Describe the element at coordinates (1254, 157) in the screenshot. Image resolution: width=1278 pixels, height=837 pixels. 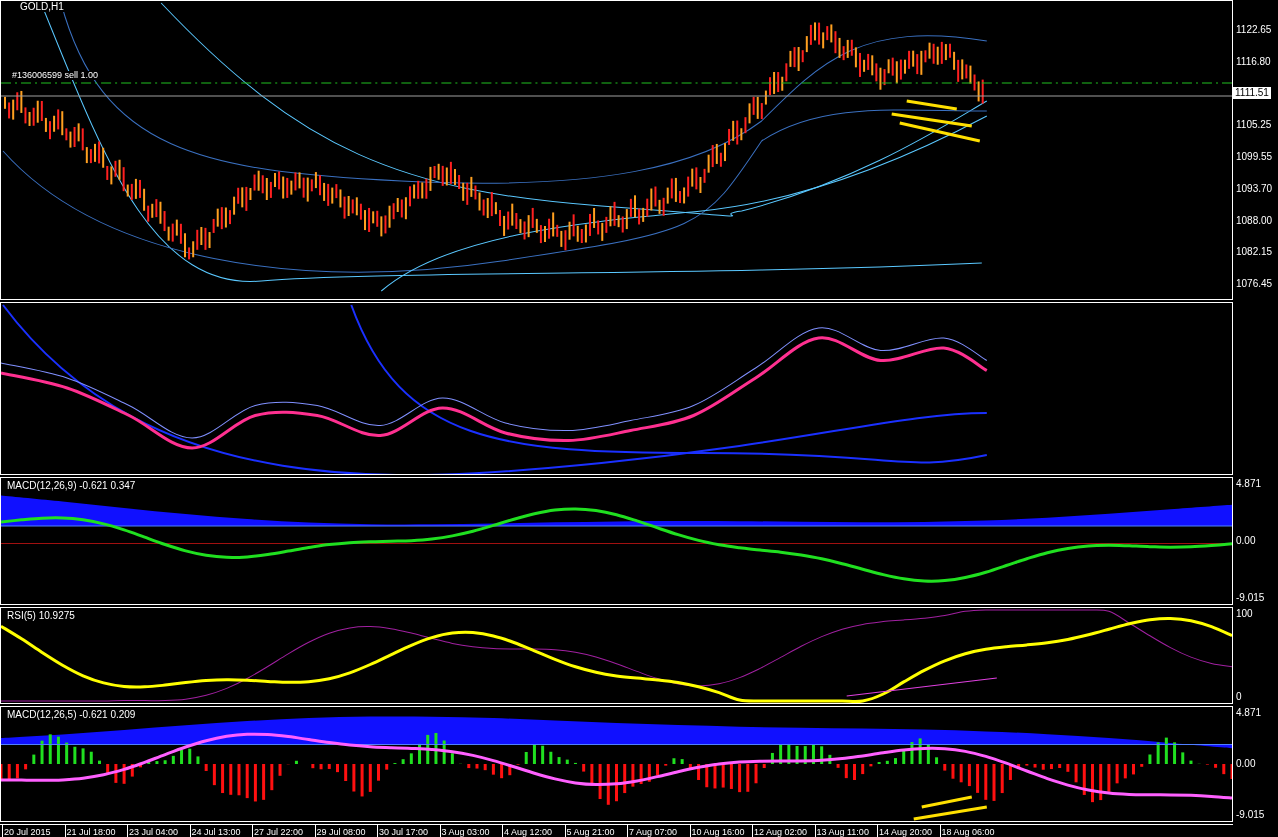
I see `axis-label: 1099.55` at that location.